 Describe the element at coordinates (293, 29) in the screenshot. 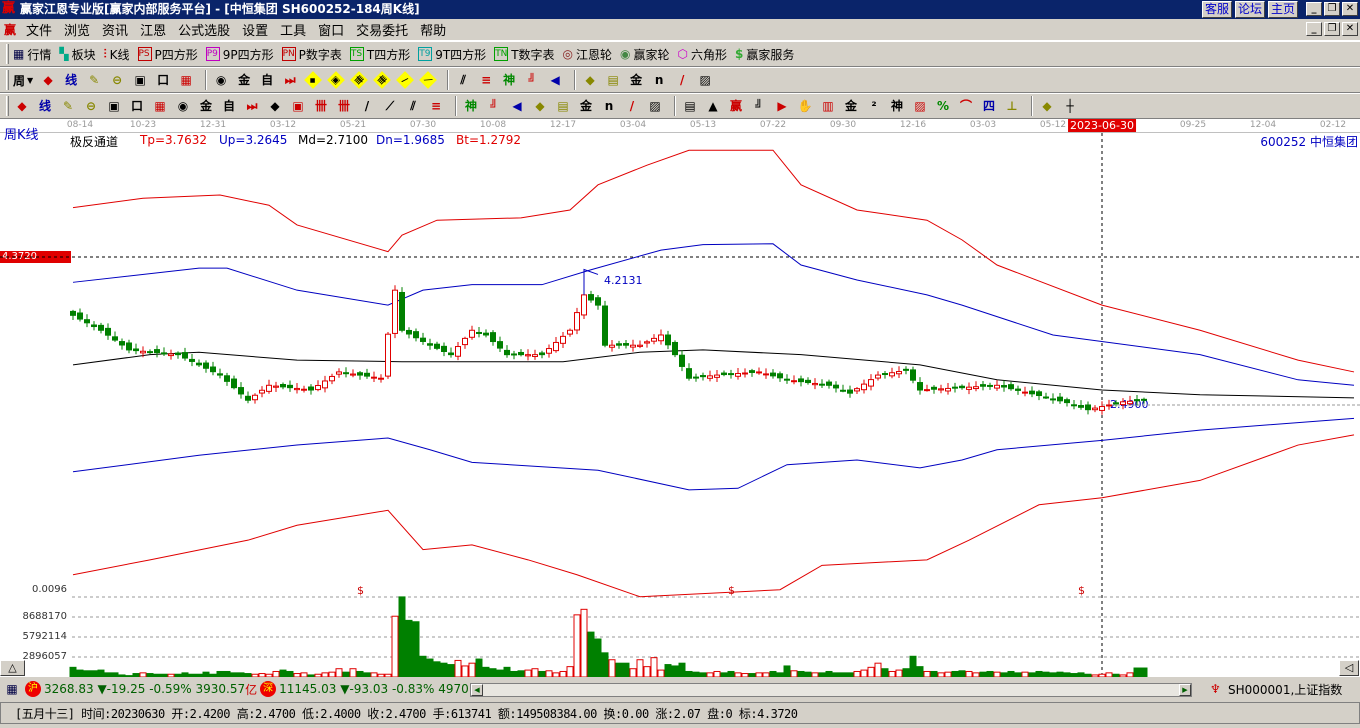

I see `menu-tools: 工具` at that location.